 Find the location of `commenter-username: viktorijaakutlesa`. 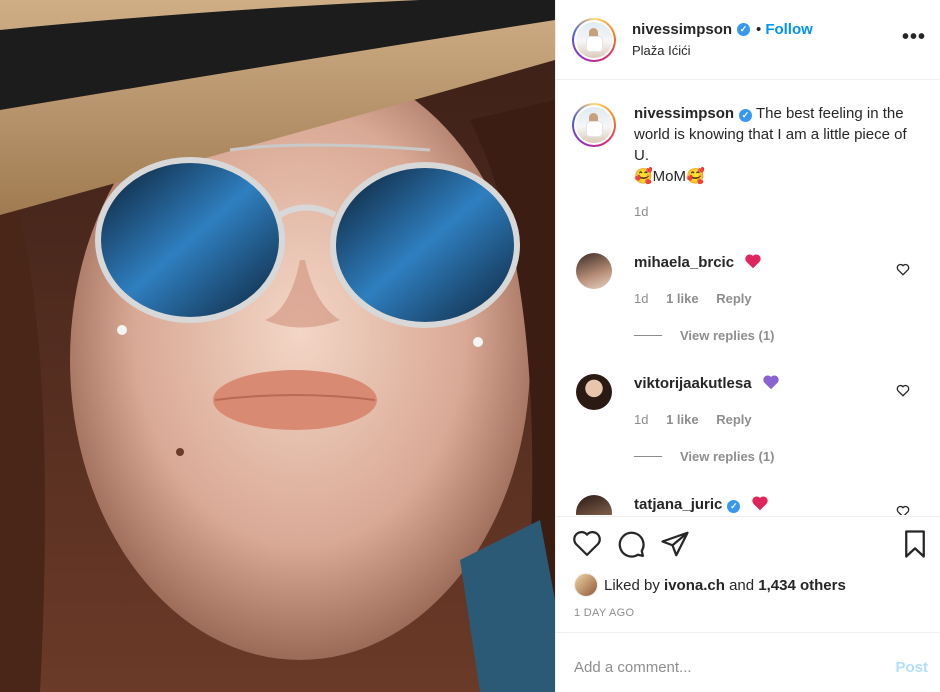

commenter-username: viktorijaakutlesa is located at coordinates (693, 383).